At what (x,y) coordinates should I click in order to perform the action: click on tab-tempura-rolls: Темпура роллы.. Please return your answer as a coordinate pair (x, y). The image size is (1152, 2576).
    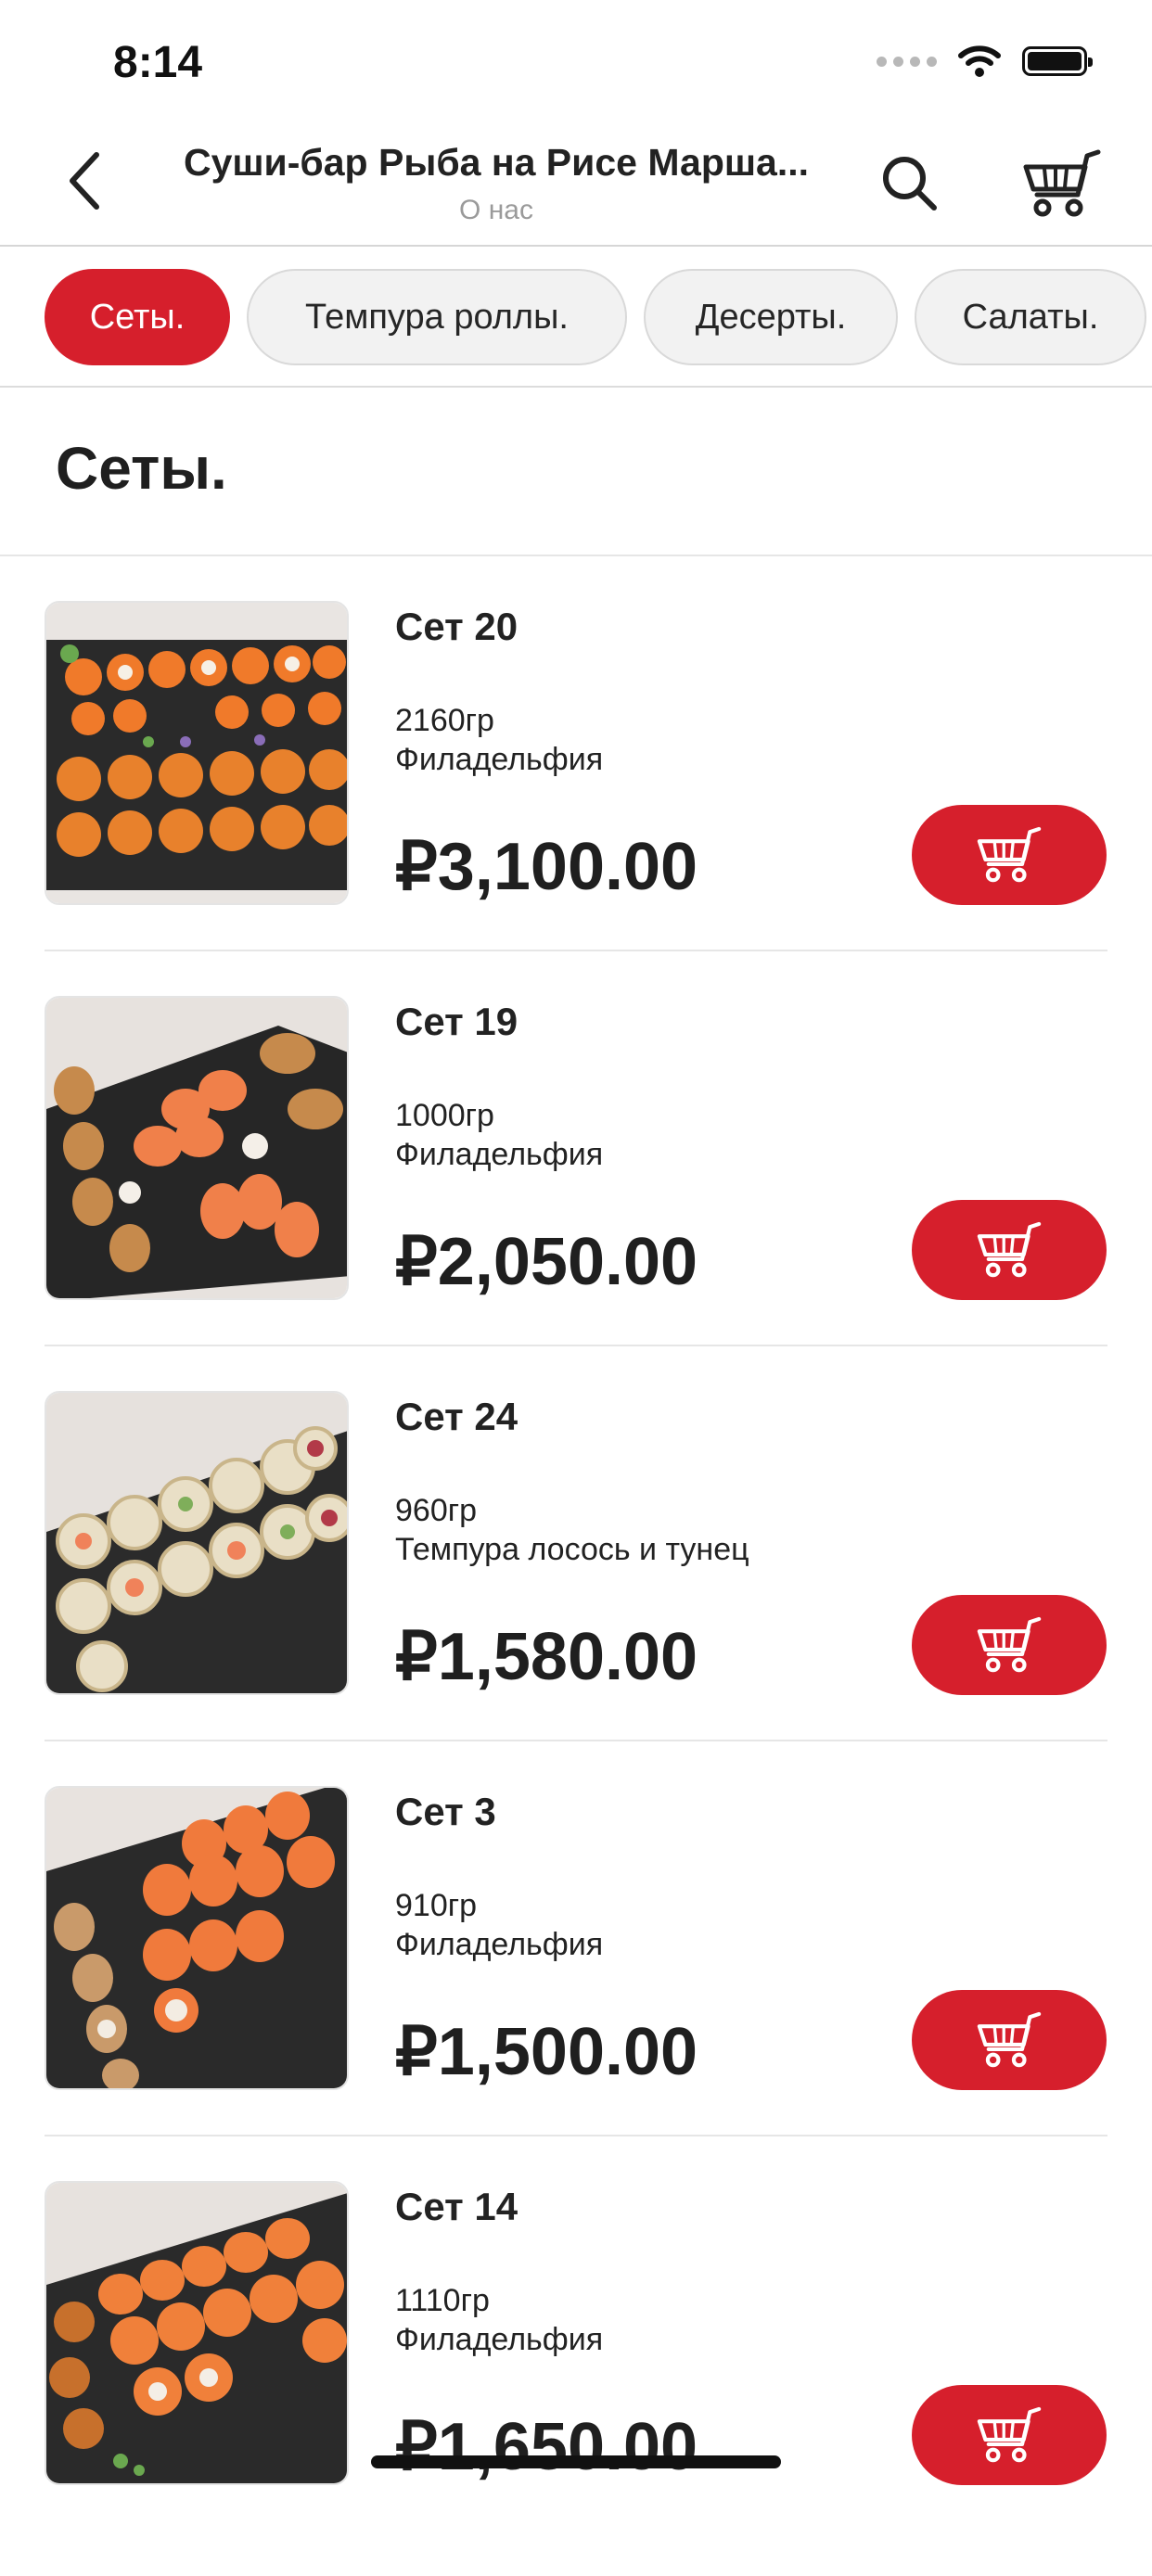
    Looking at the image, I should click on (437, 317).